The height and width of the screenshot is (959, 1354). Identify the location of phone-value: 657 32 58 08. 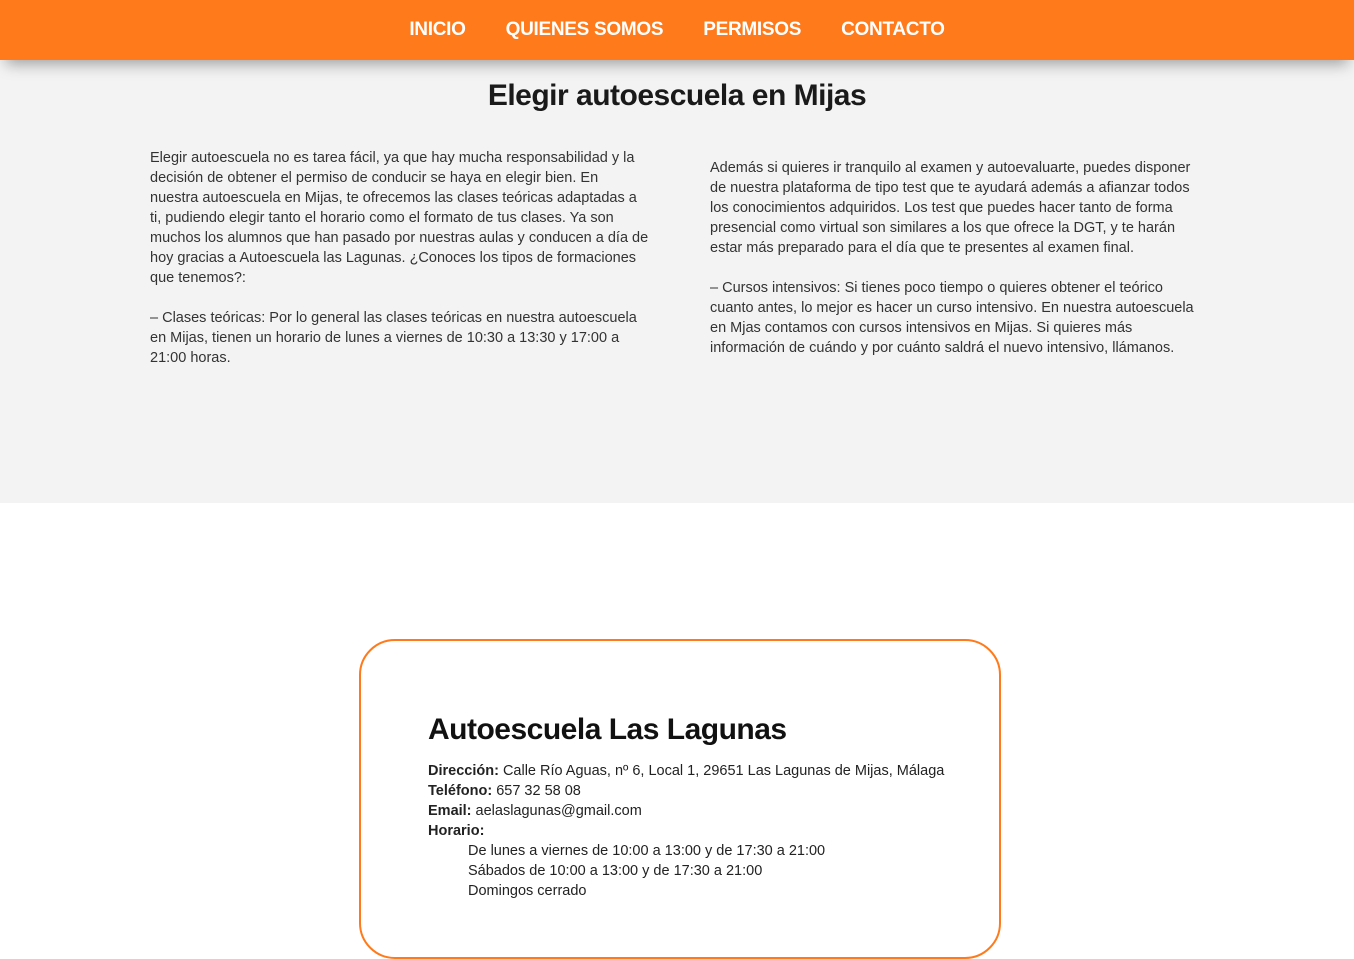
(538, 791).